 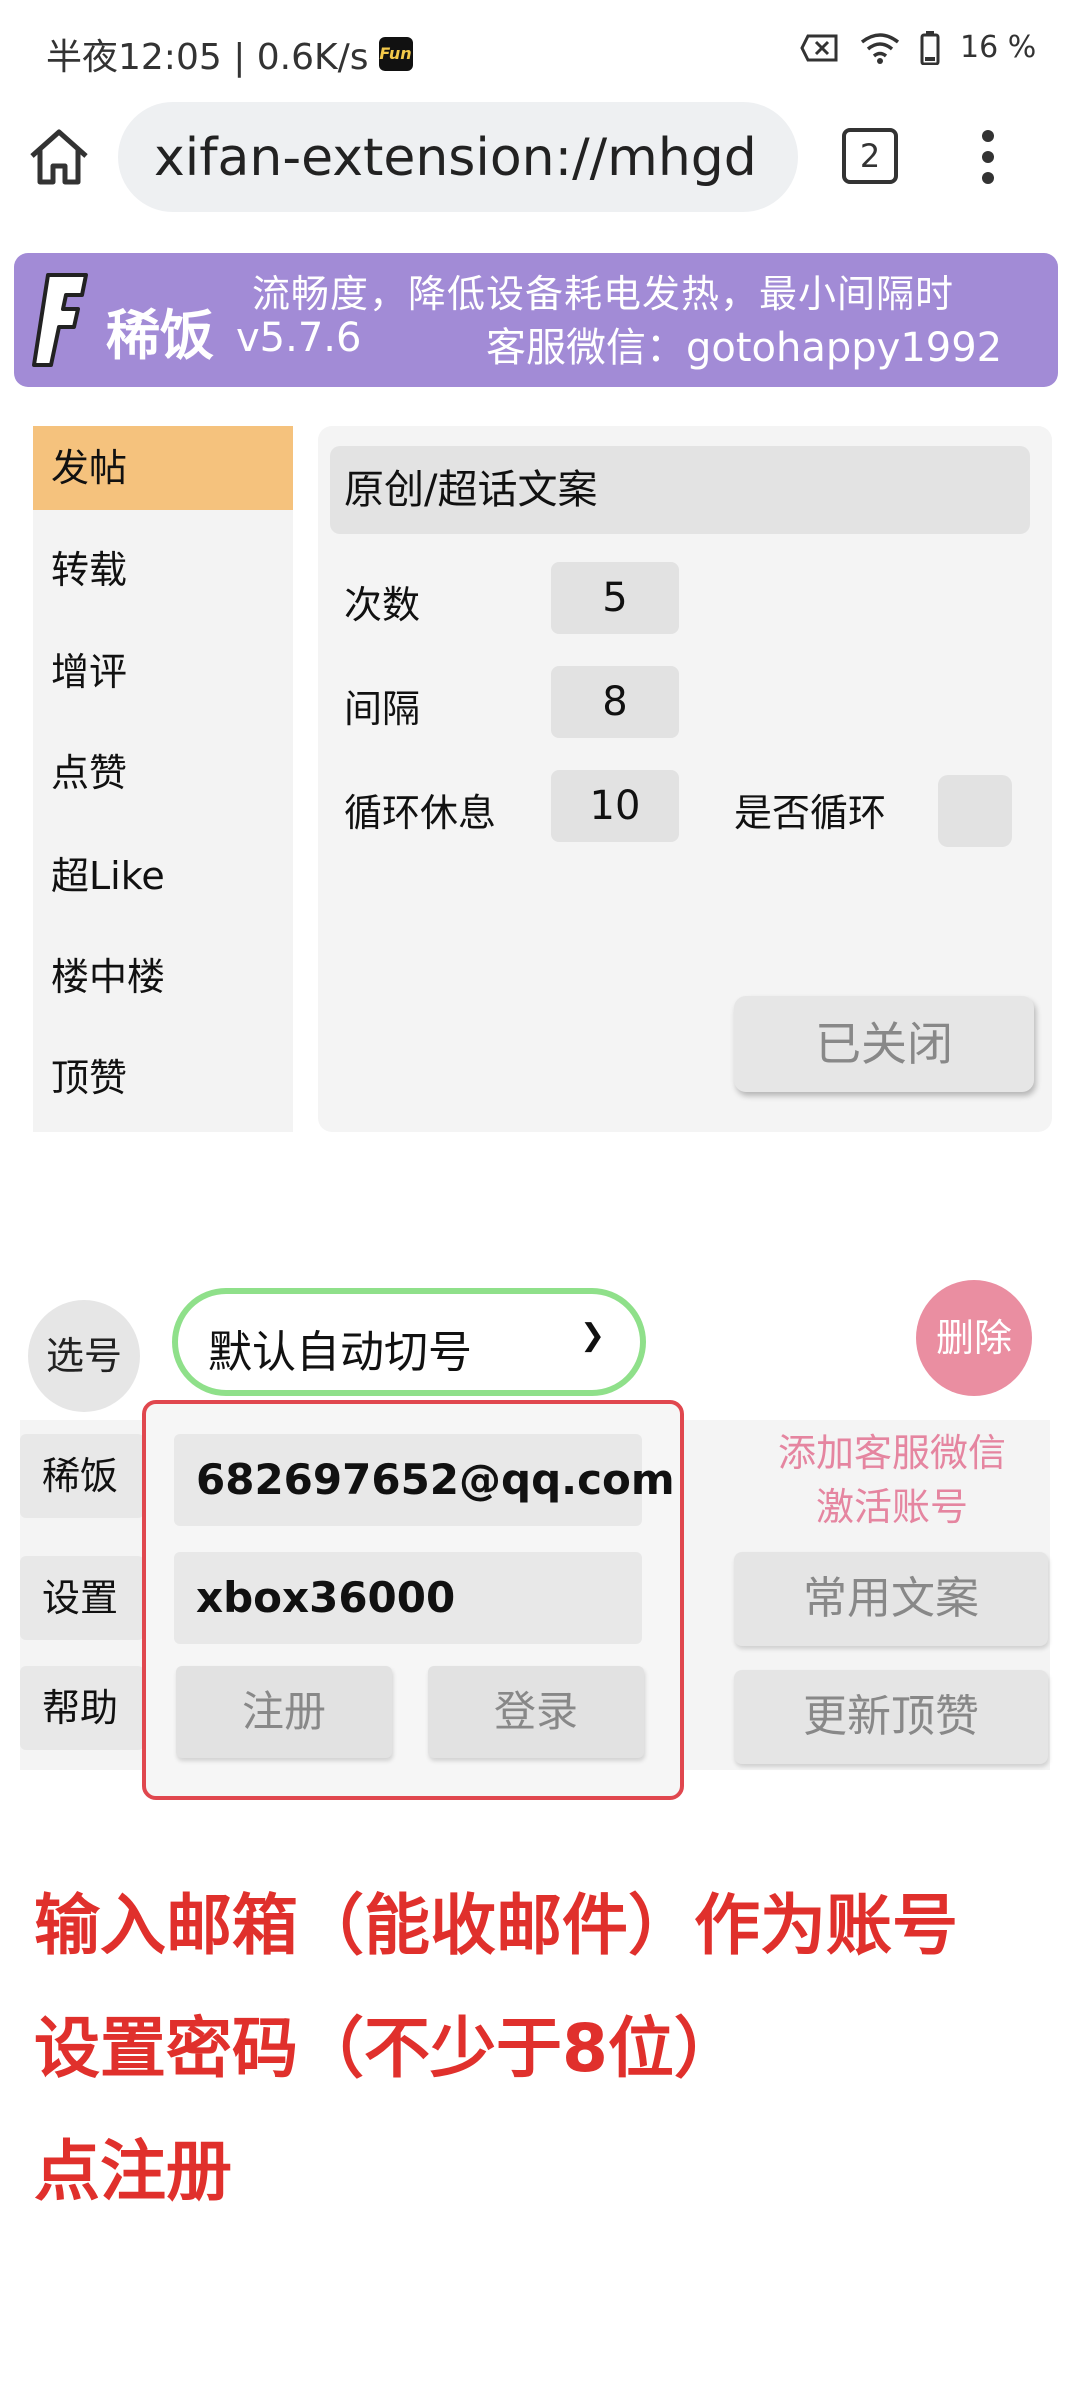 I want to click on nav-item-top-like: 顶赞, so click(x=163, y=1078).